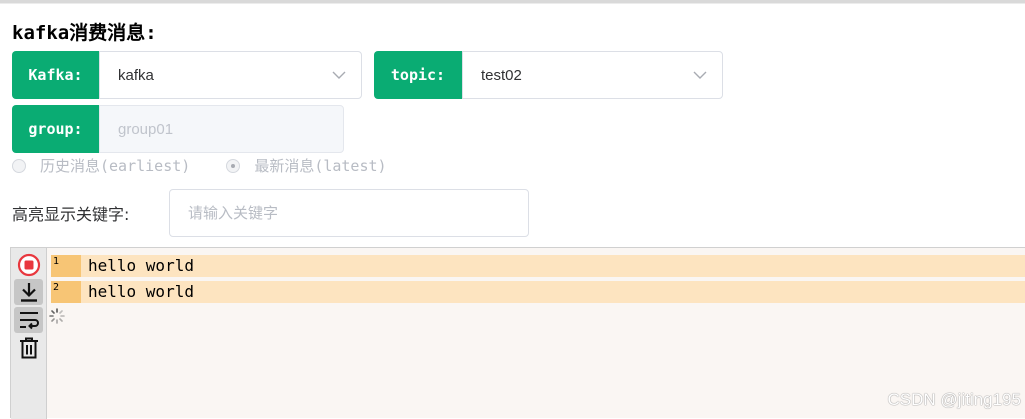  I want to click on console-toolbar, so click(29, 333).